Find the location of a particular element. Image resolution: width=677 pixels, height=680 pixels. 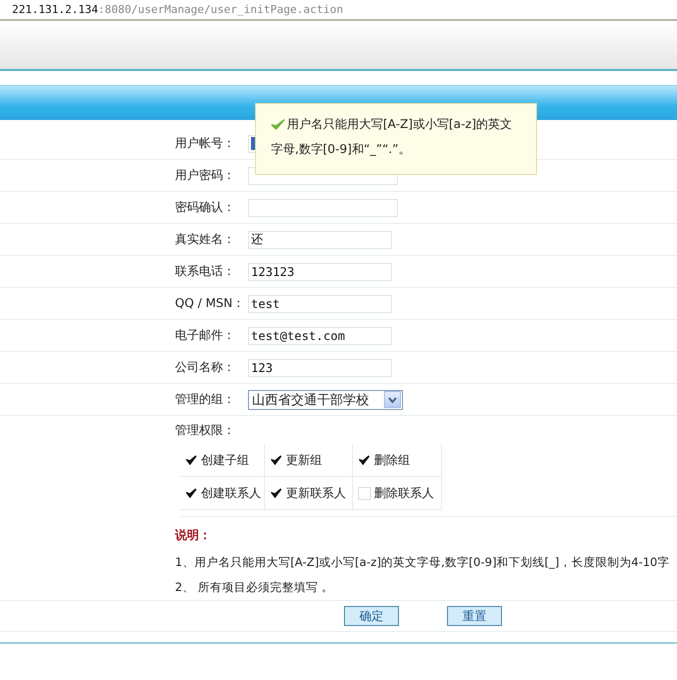

input-field: 还 is located at coordinates (320, 239).